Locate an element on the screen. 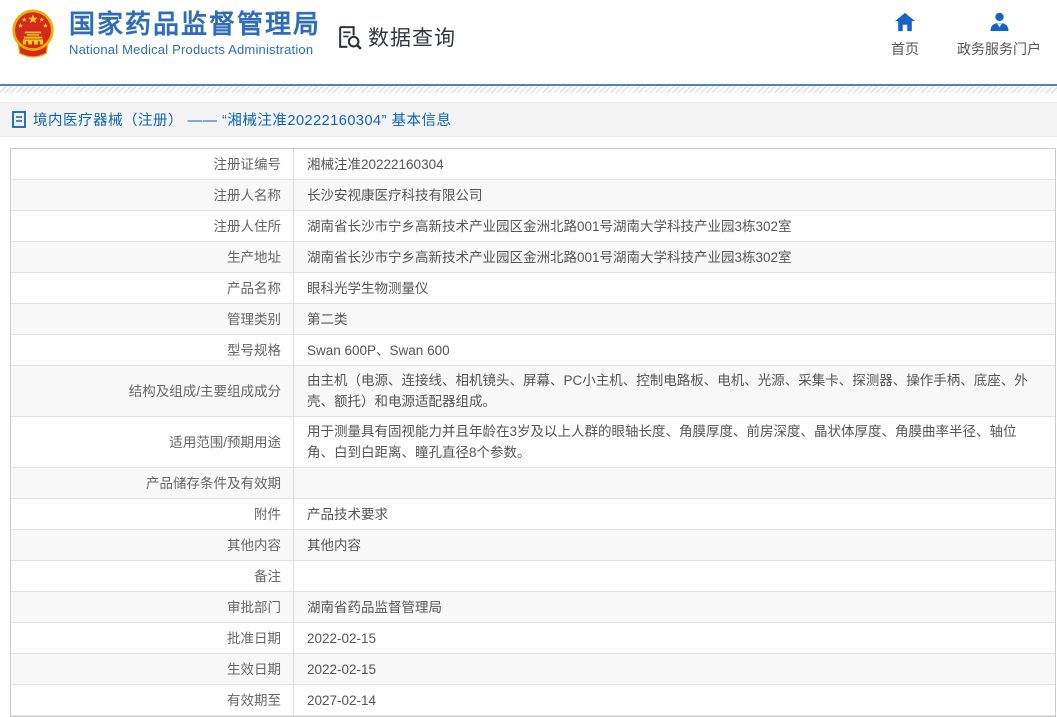 The height and width of the screenshot is (717, 1057). row-value: 产品技术要求 is located at coordinates (347, 514).